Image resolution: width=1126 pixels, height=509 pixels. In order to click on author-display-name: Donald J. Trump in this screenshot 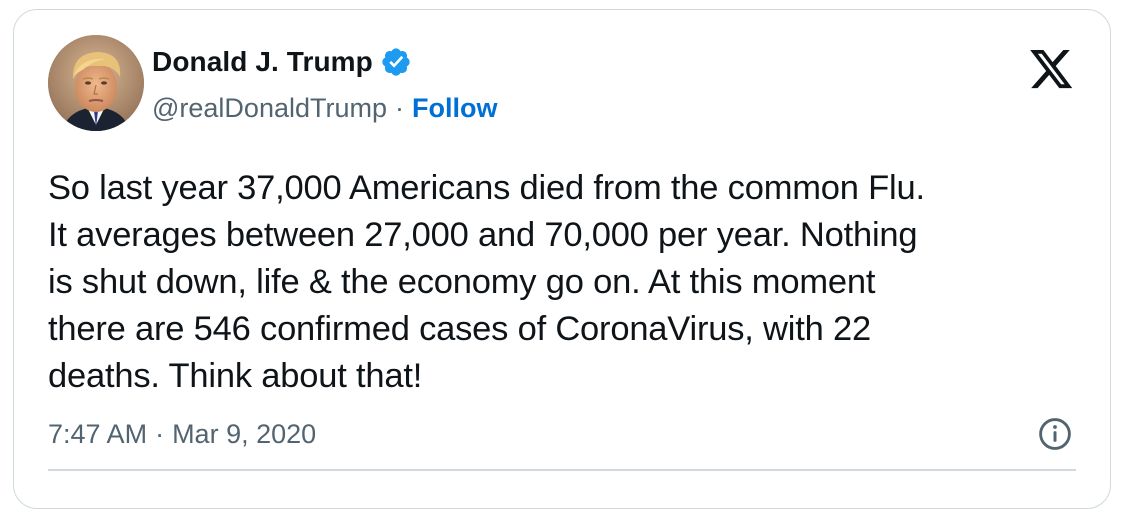, I will do `click(262, 62)`.